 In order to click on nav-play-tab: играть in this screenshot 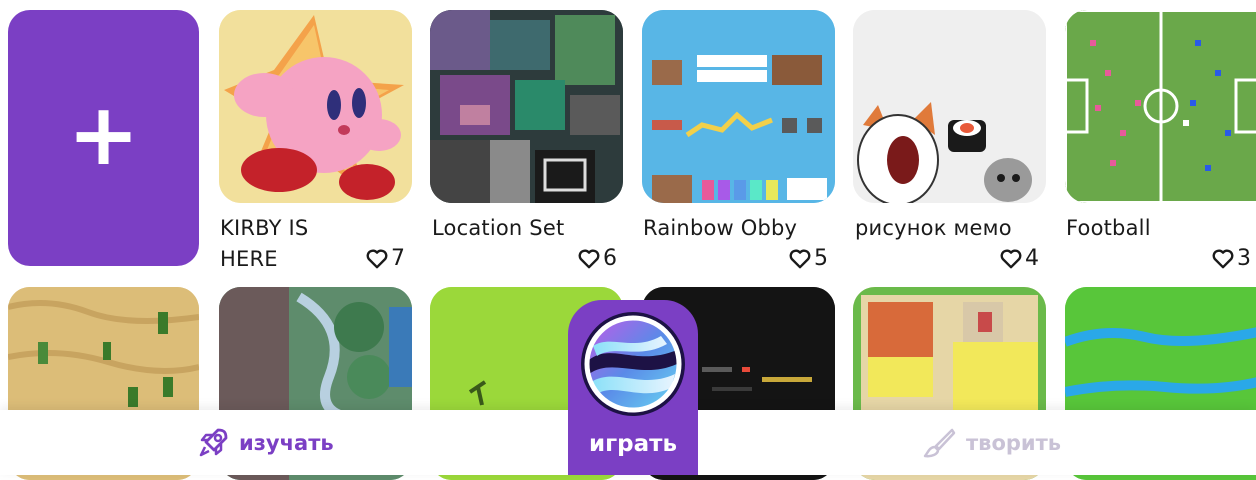, I will do `click(633, 387)`.